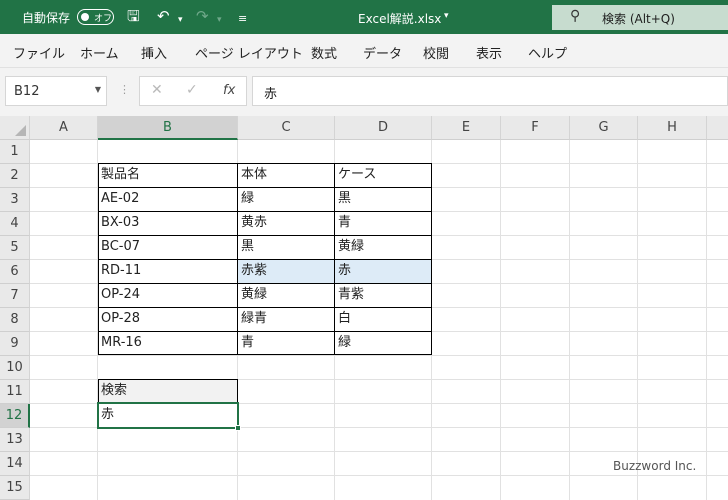 This screenshot has width=728, height=500. What do you see at coordinates (286, 295) in the screenshot?
I see `cell-c7: 黄緑` at bounding box center [286, 295].